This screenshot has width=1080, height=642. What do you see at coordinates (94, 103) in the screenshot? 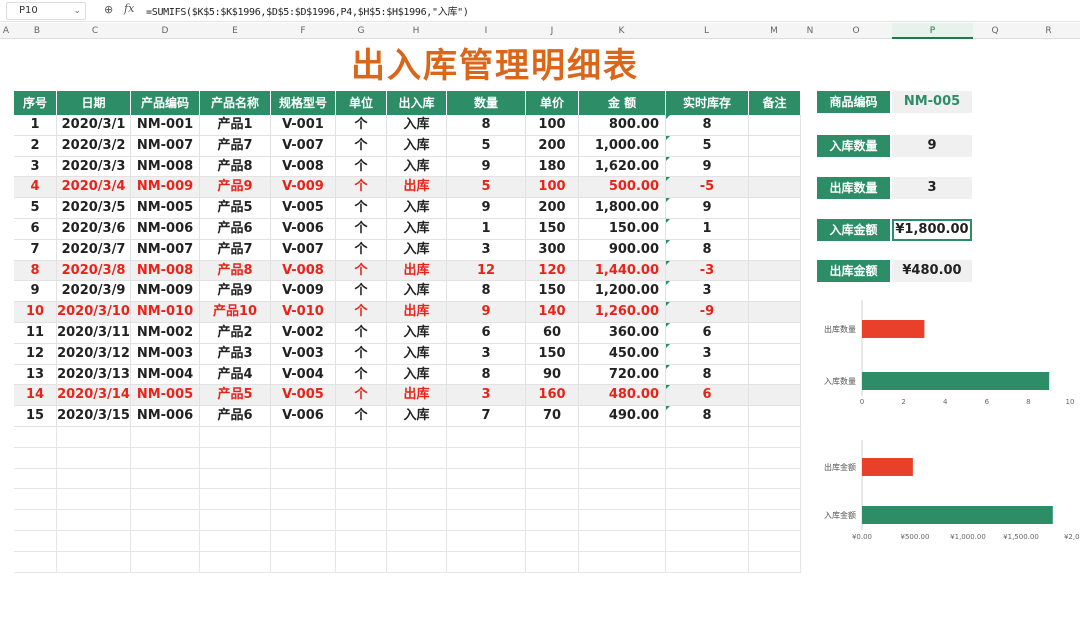
I see `header-date: 日期` at bounding box center [94, 103].